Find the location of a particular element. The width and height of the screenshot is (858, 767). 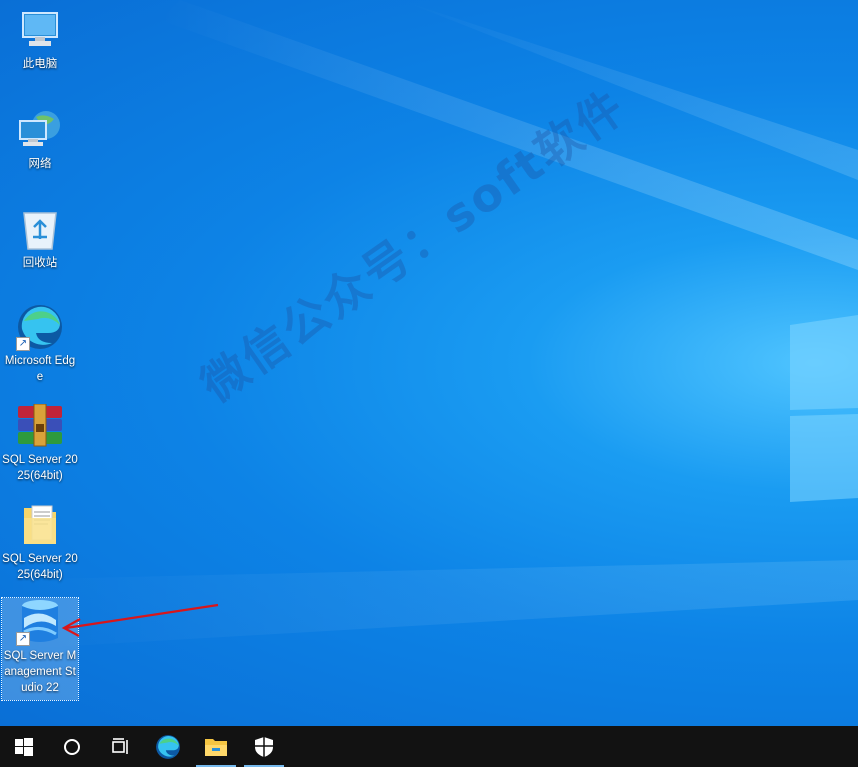

desktop-icon-sql-server-archive: SQL Server 2025(64bit) is located at coordinates (40, 443).